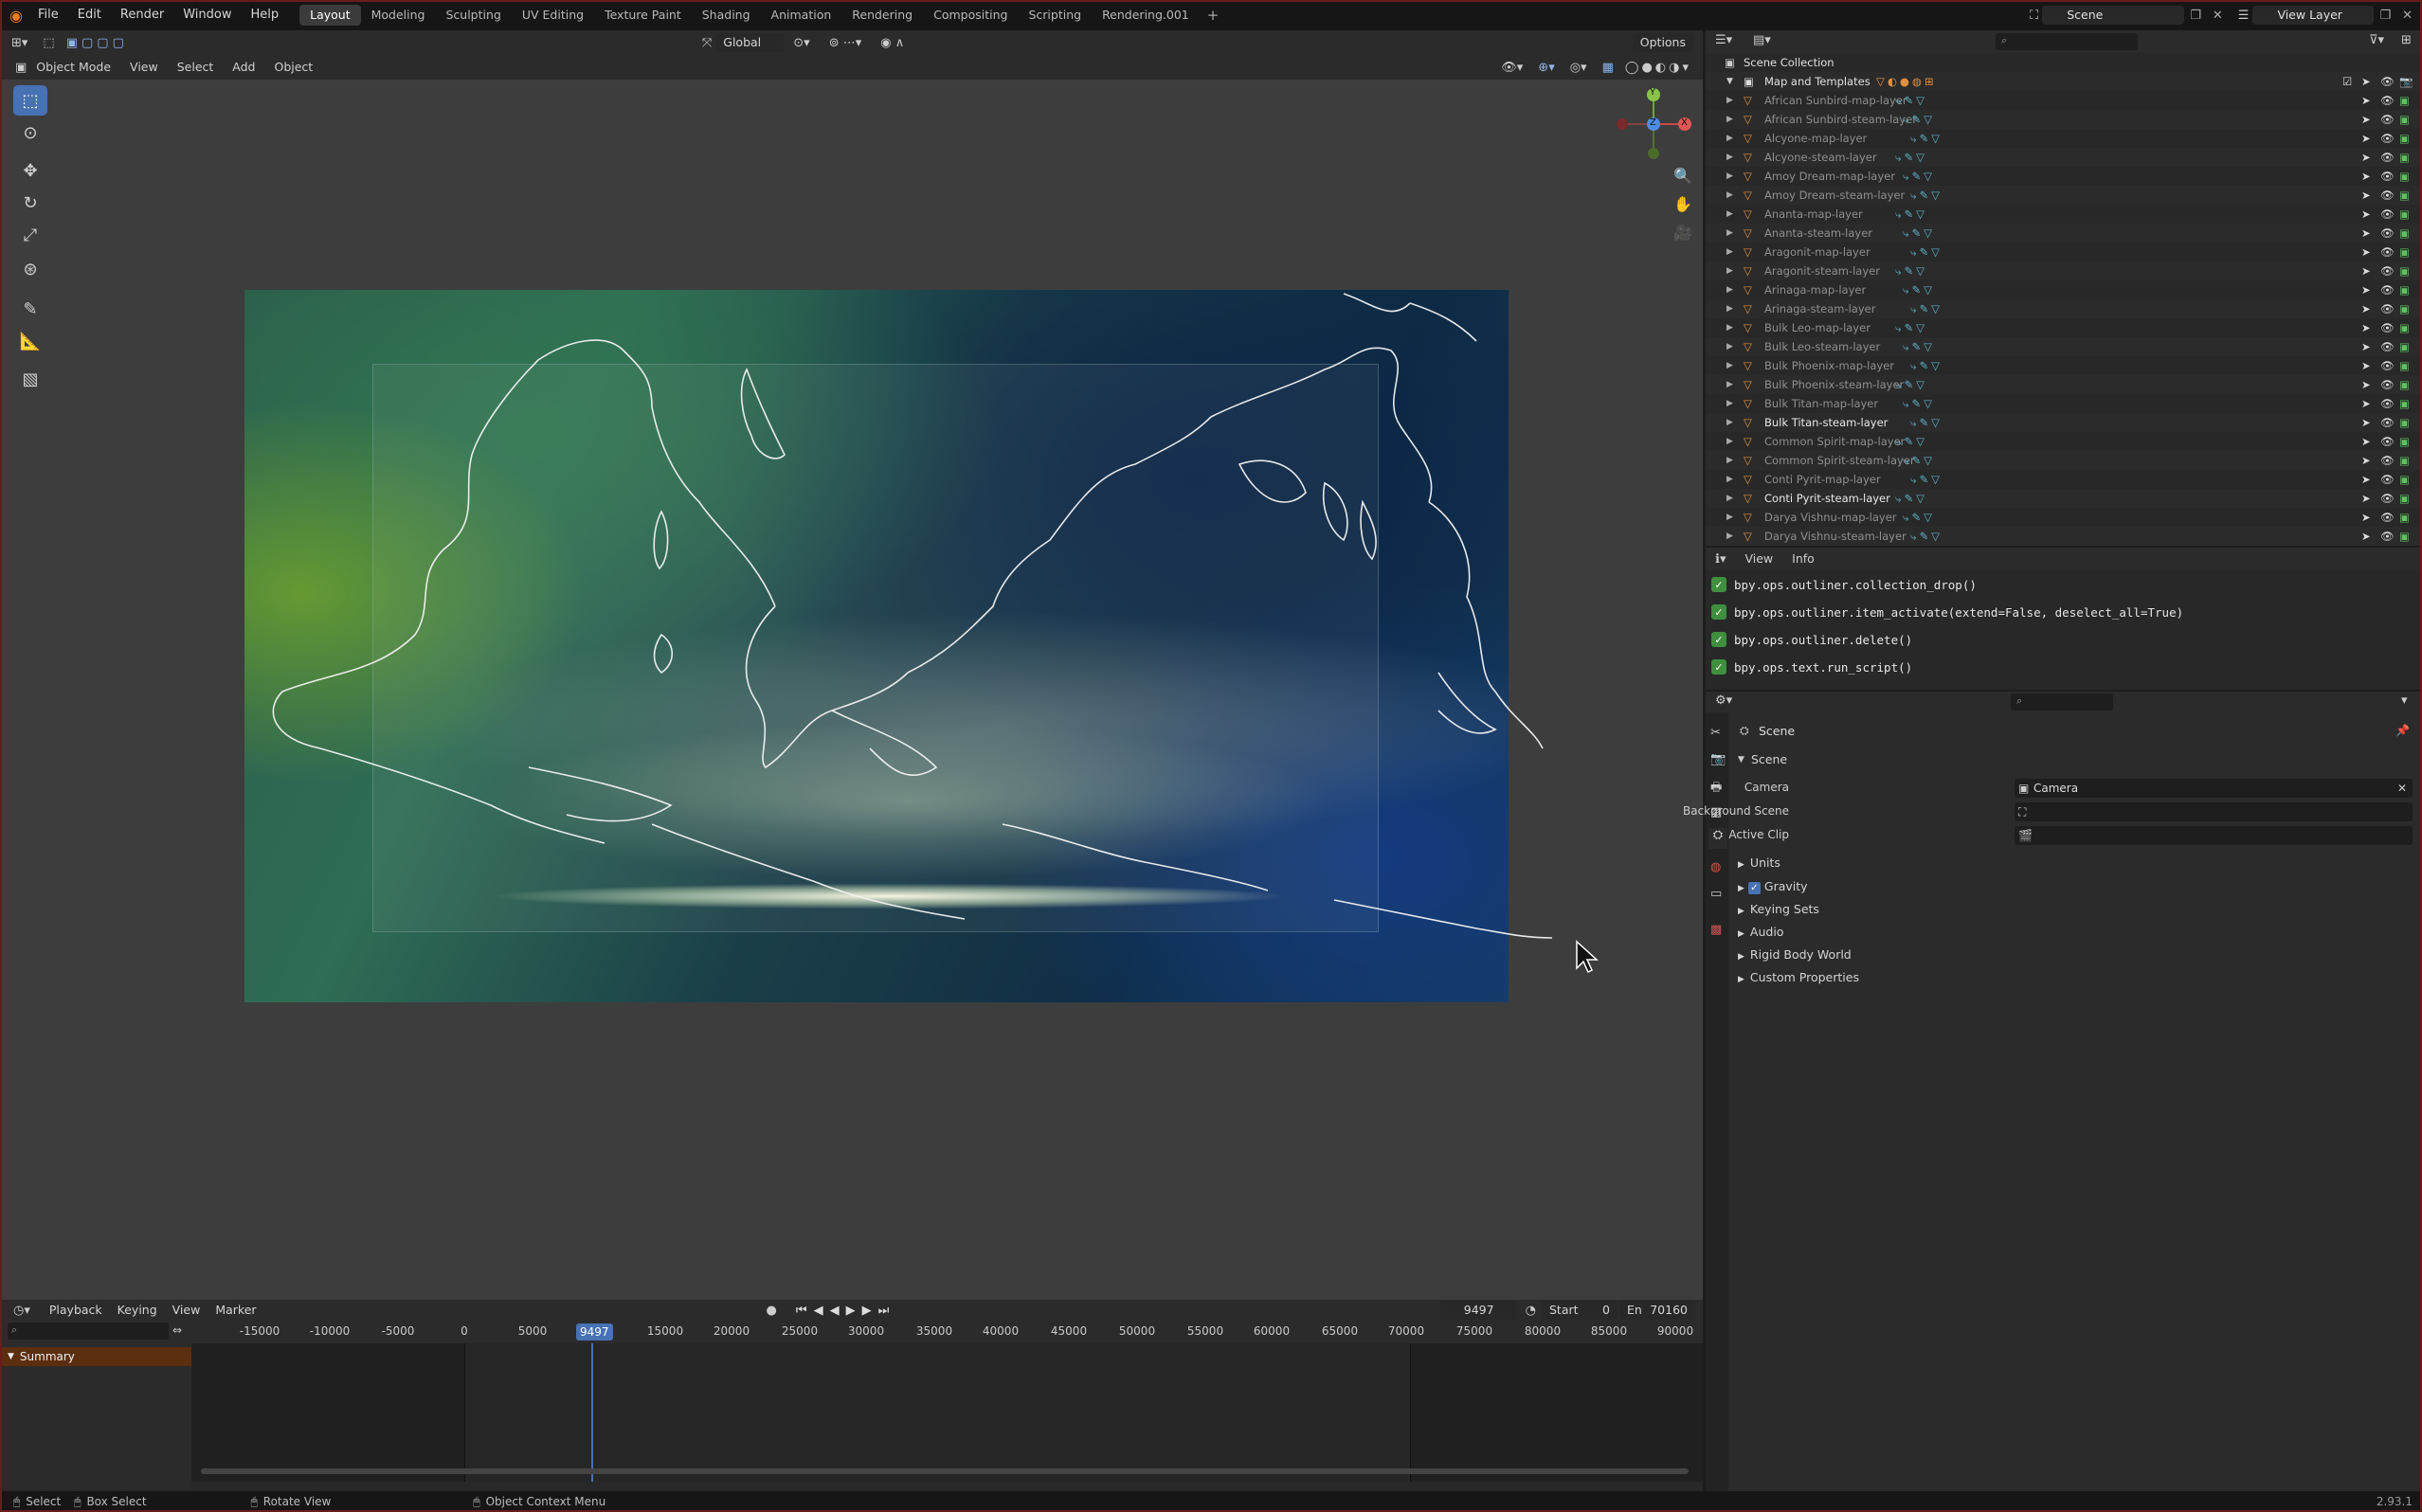 This screenshot has width=2422, height=1512. Describe the element at coordinates (2064, 498) in the screenshot. I see `outliner-item: ▶ ▽ Conti Pyrit-steam-layer ⤷✎▽ ➤ 👁 ▣` at that location.